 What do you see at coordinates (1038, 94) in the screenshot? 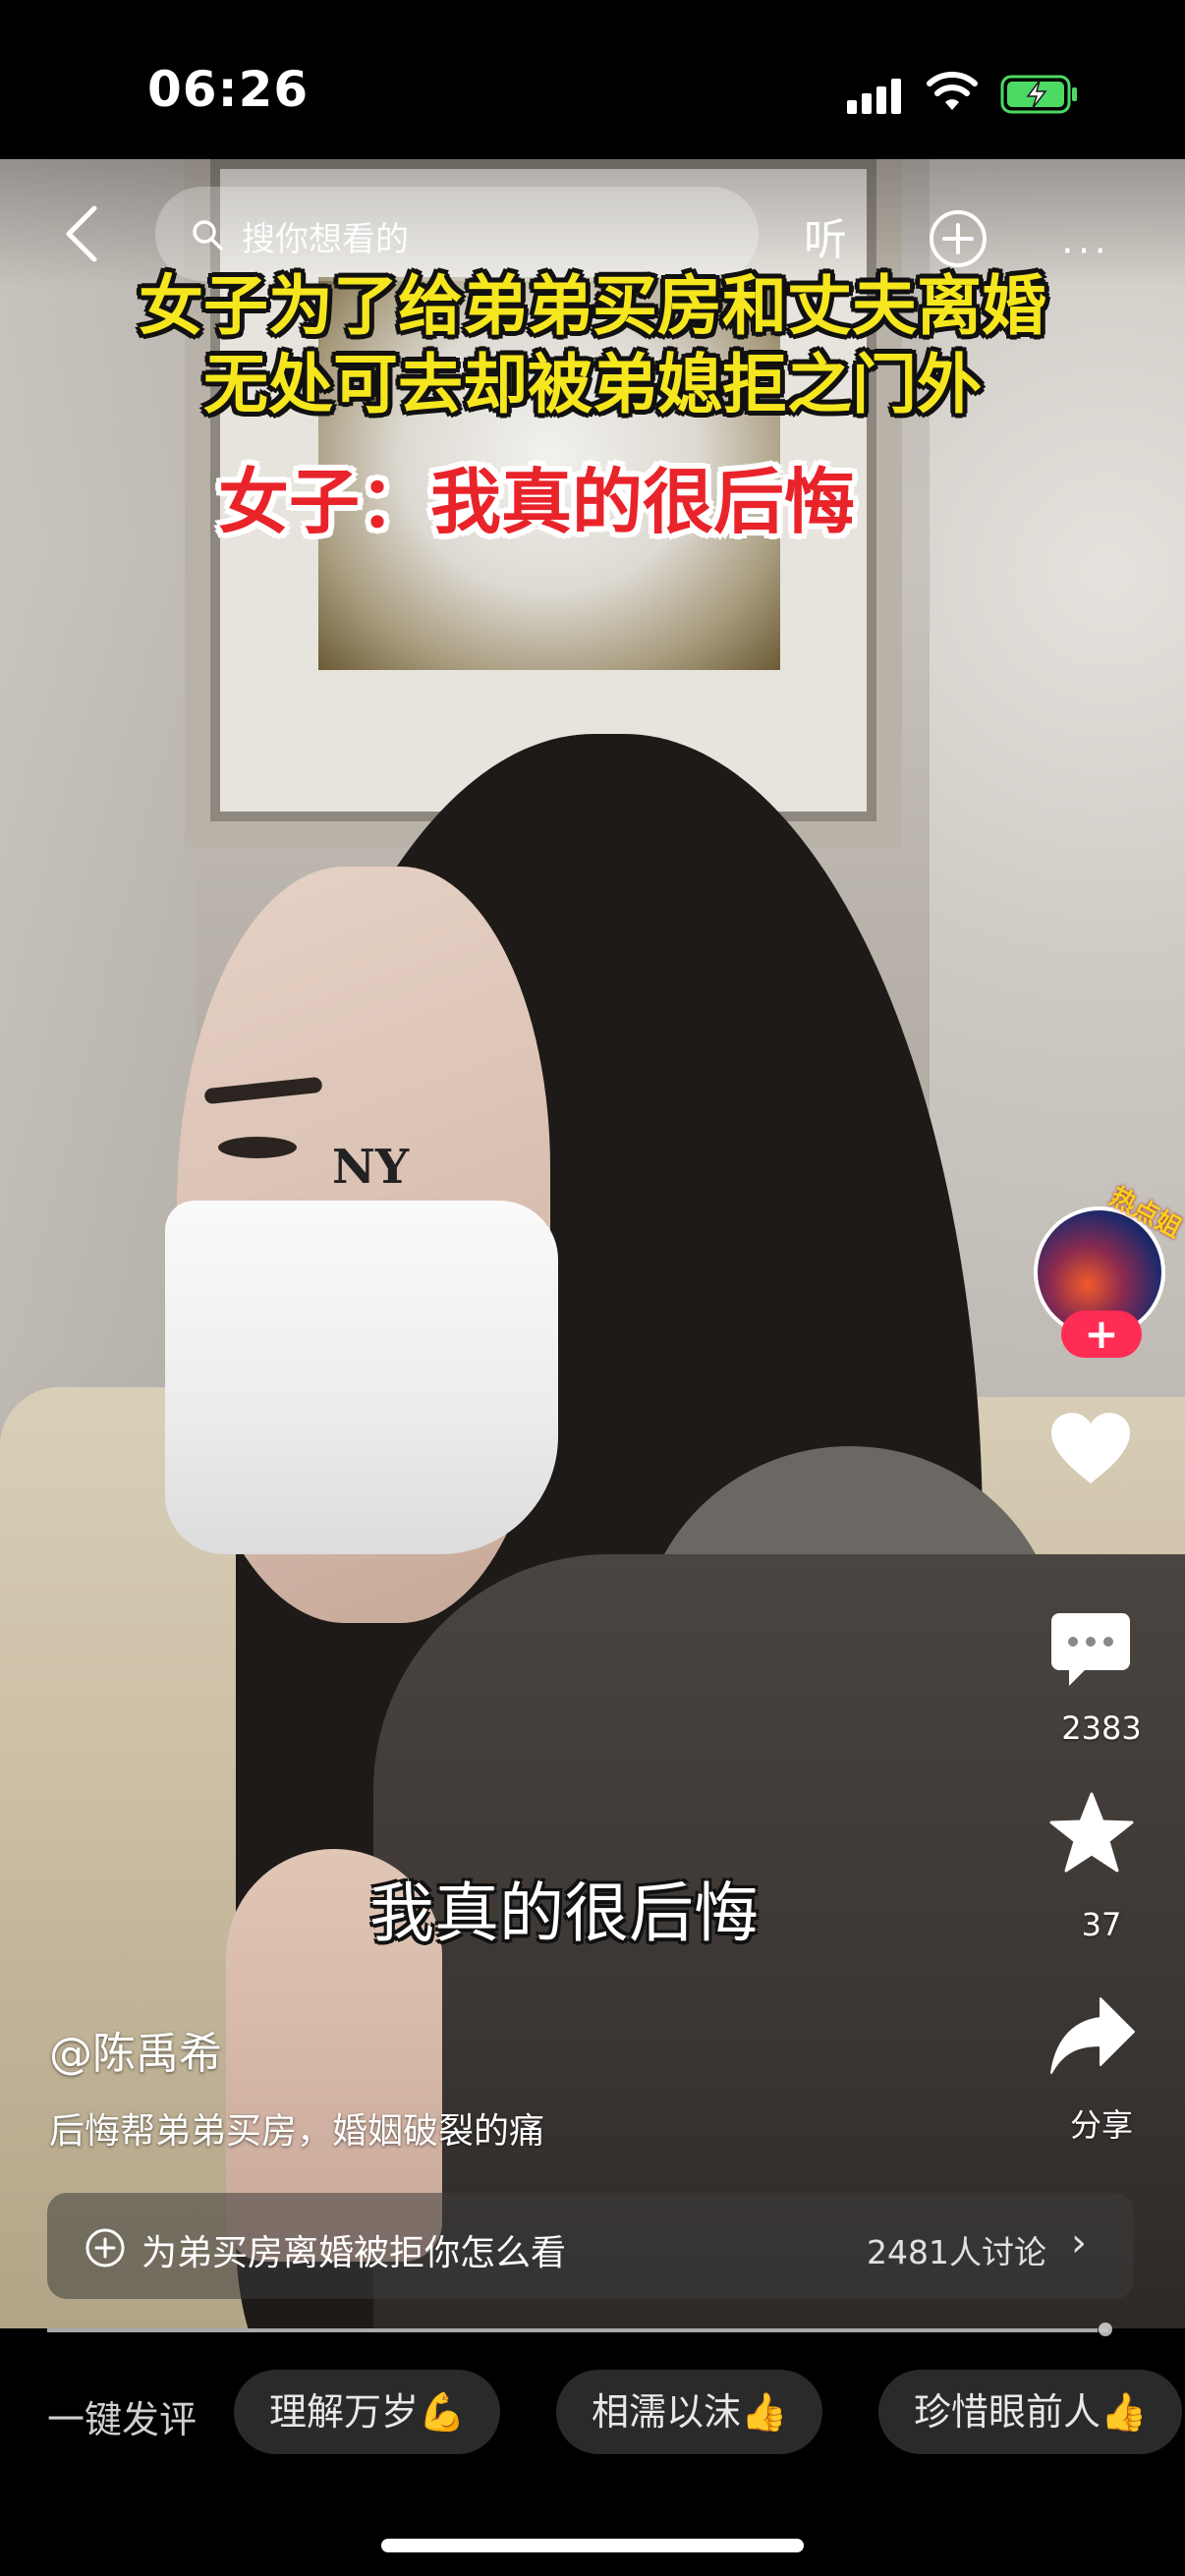
I see `battery-charging-icon` at bounding box center [1038, 94].